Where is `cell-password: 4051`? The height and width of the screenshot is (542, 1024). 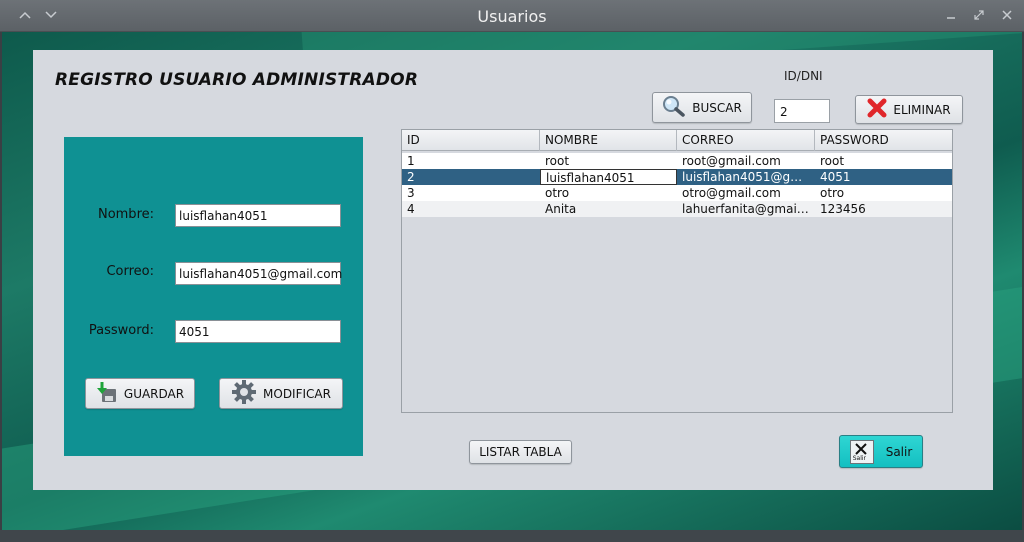 cell-password: 4051 is located at coordinates (835, 177).